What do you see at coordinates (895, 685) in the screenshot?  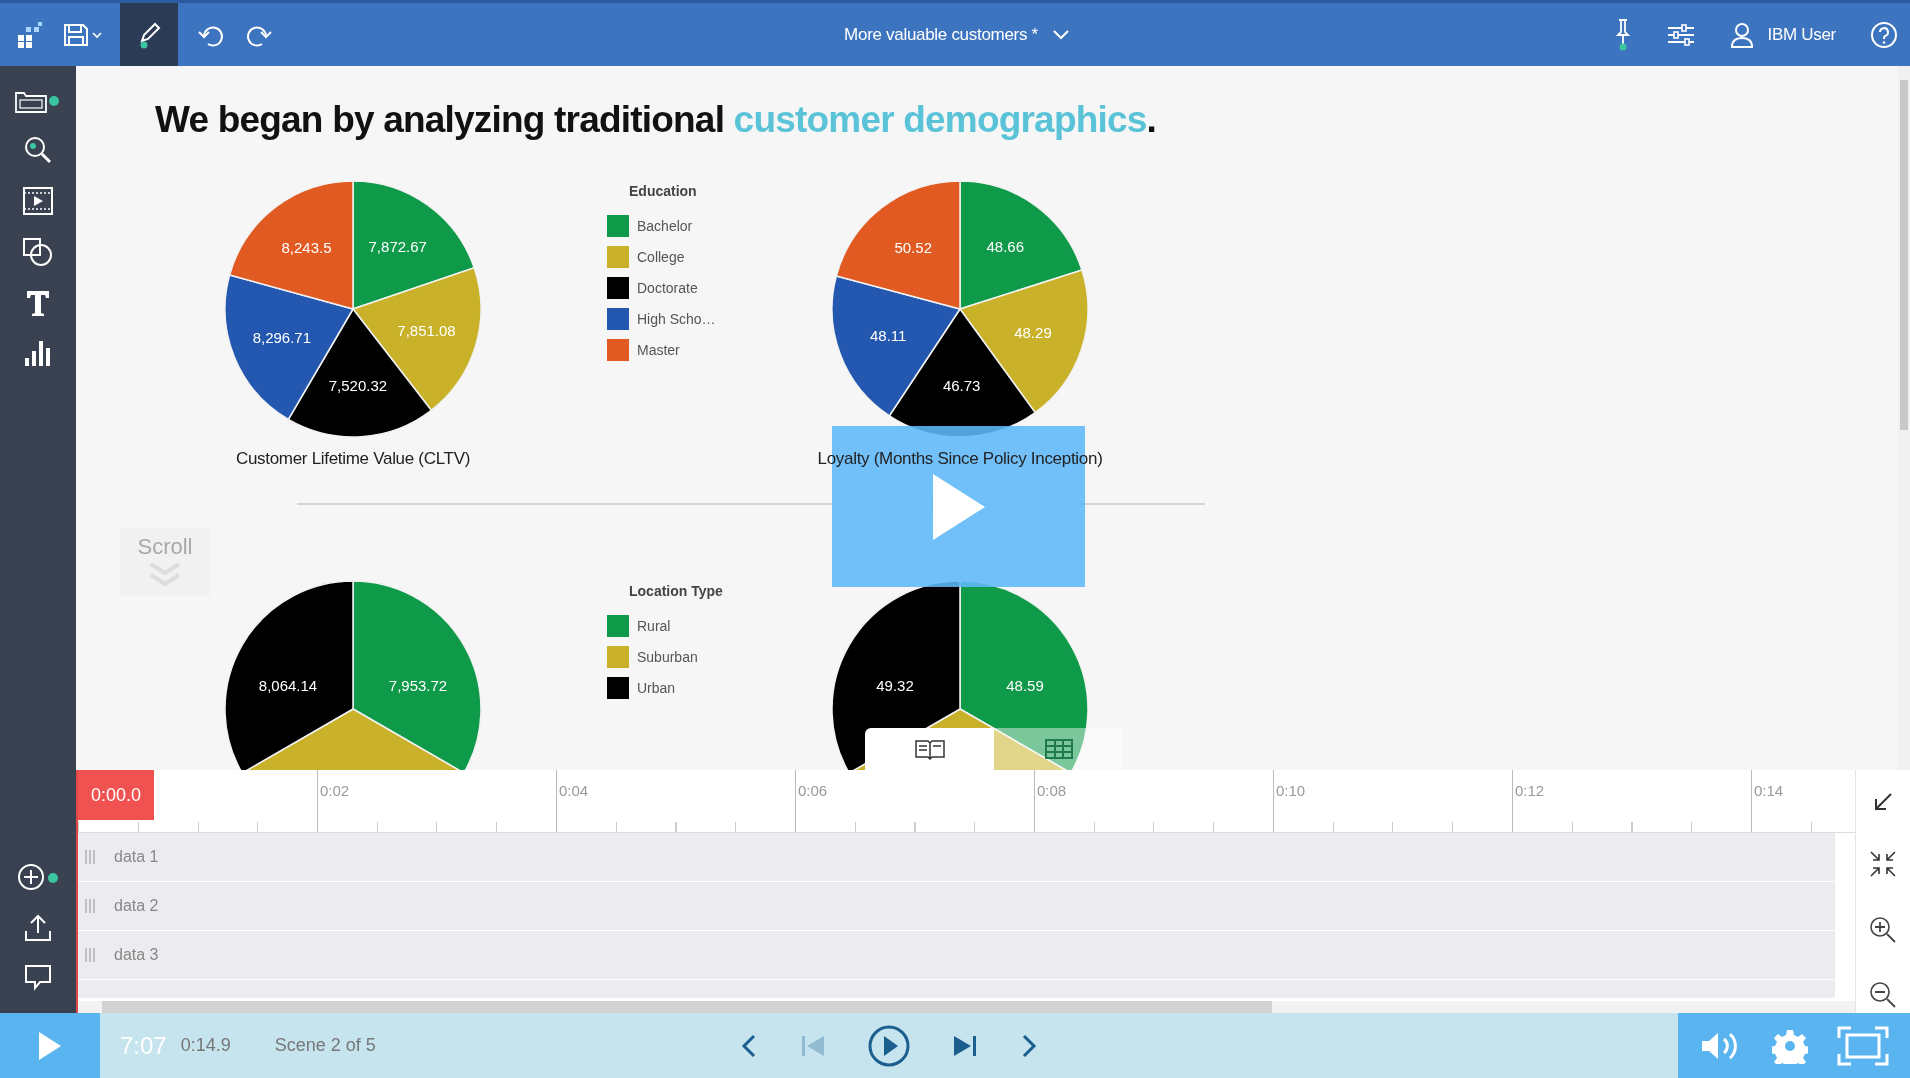 I see `slice-label: 49.32` at bounding box center [895, 685].